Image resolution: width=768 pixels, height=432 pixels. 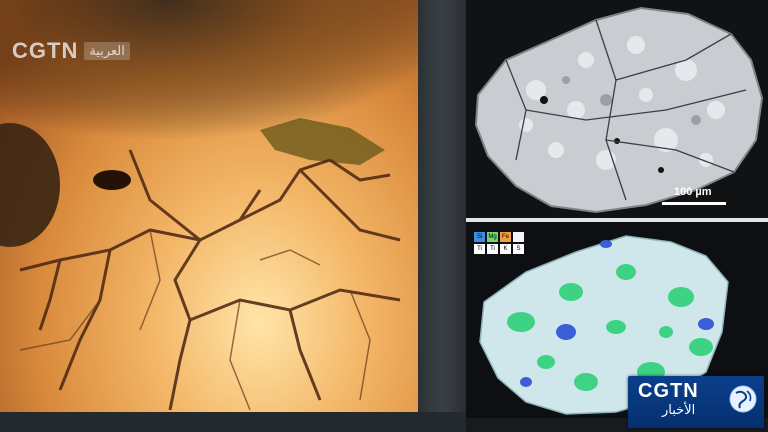 I want to click on watermark-brand: CGTN, so click(x=45, y=50).